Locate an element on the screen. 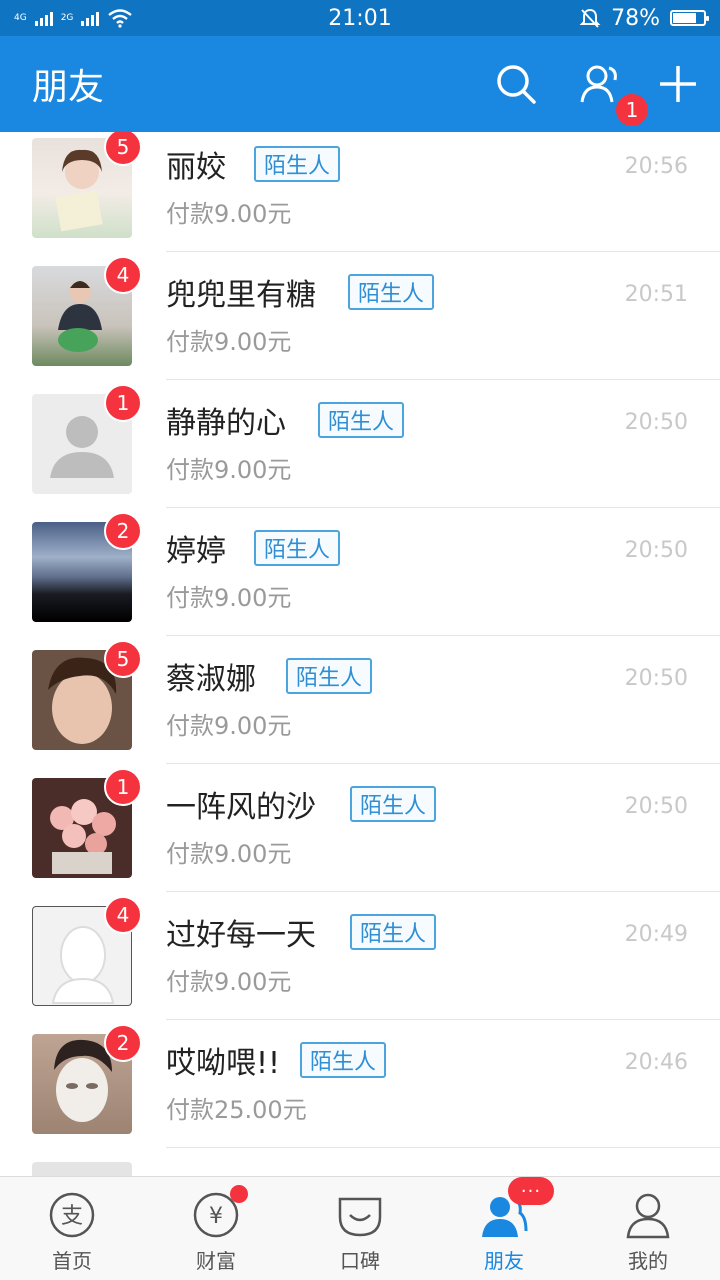 The width and height of the screenshot is (720, 1280). wifi-icon is located at coordinates (120, 18).